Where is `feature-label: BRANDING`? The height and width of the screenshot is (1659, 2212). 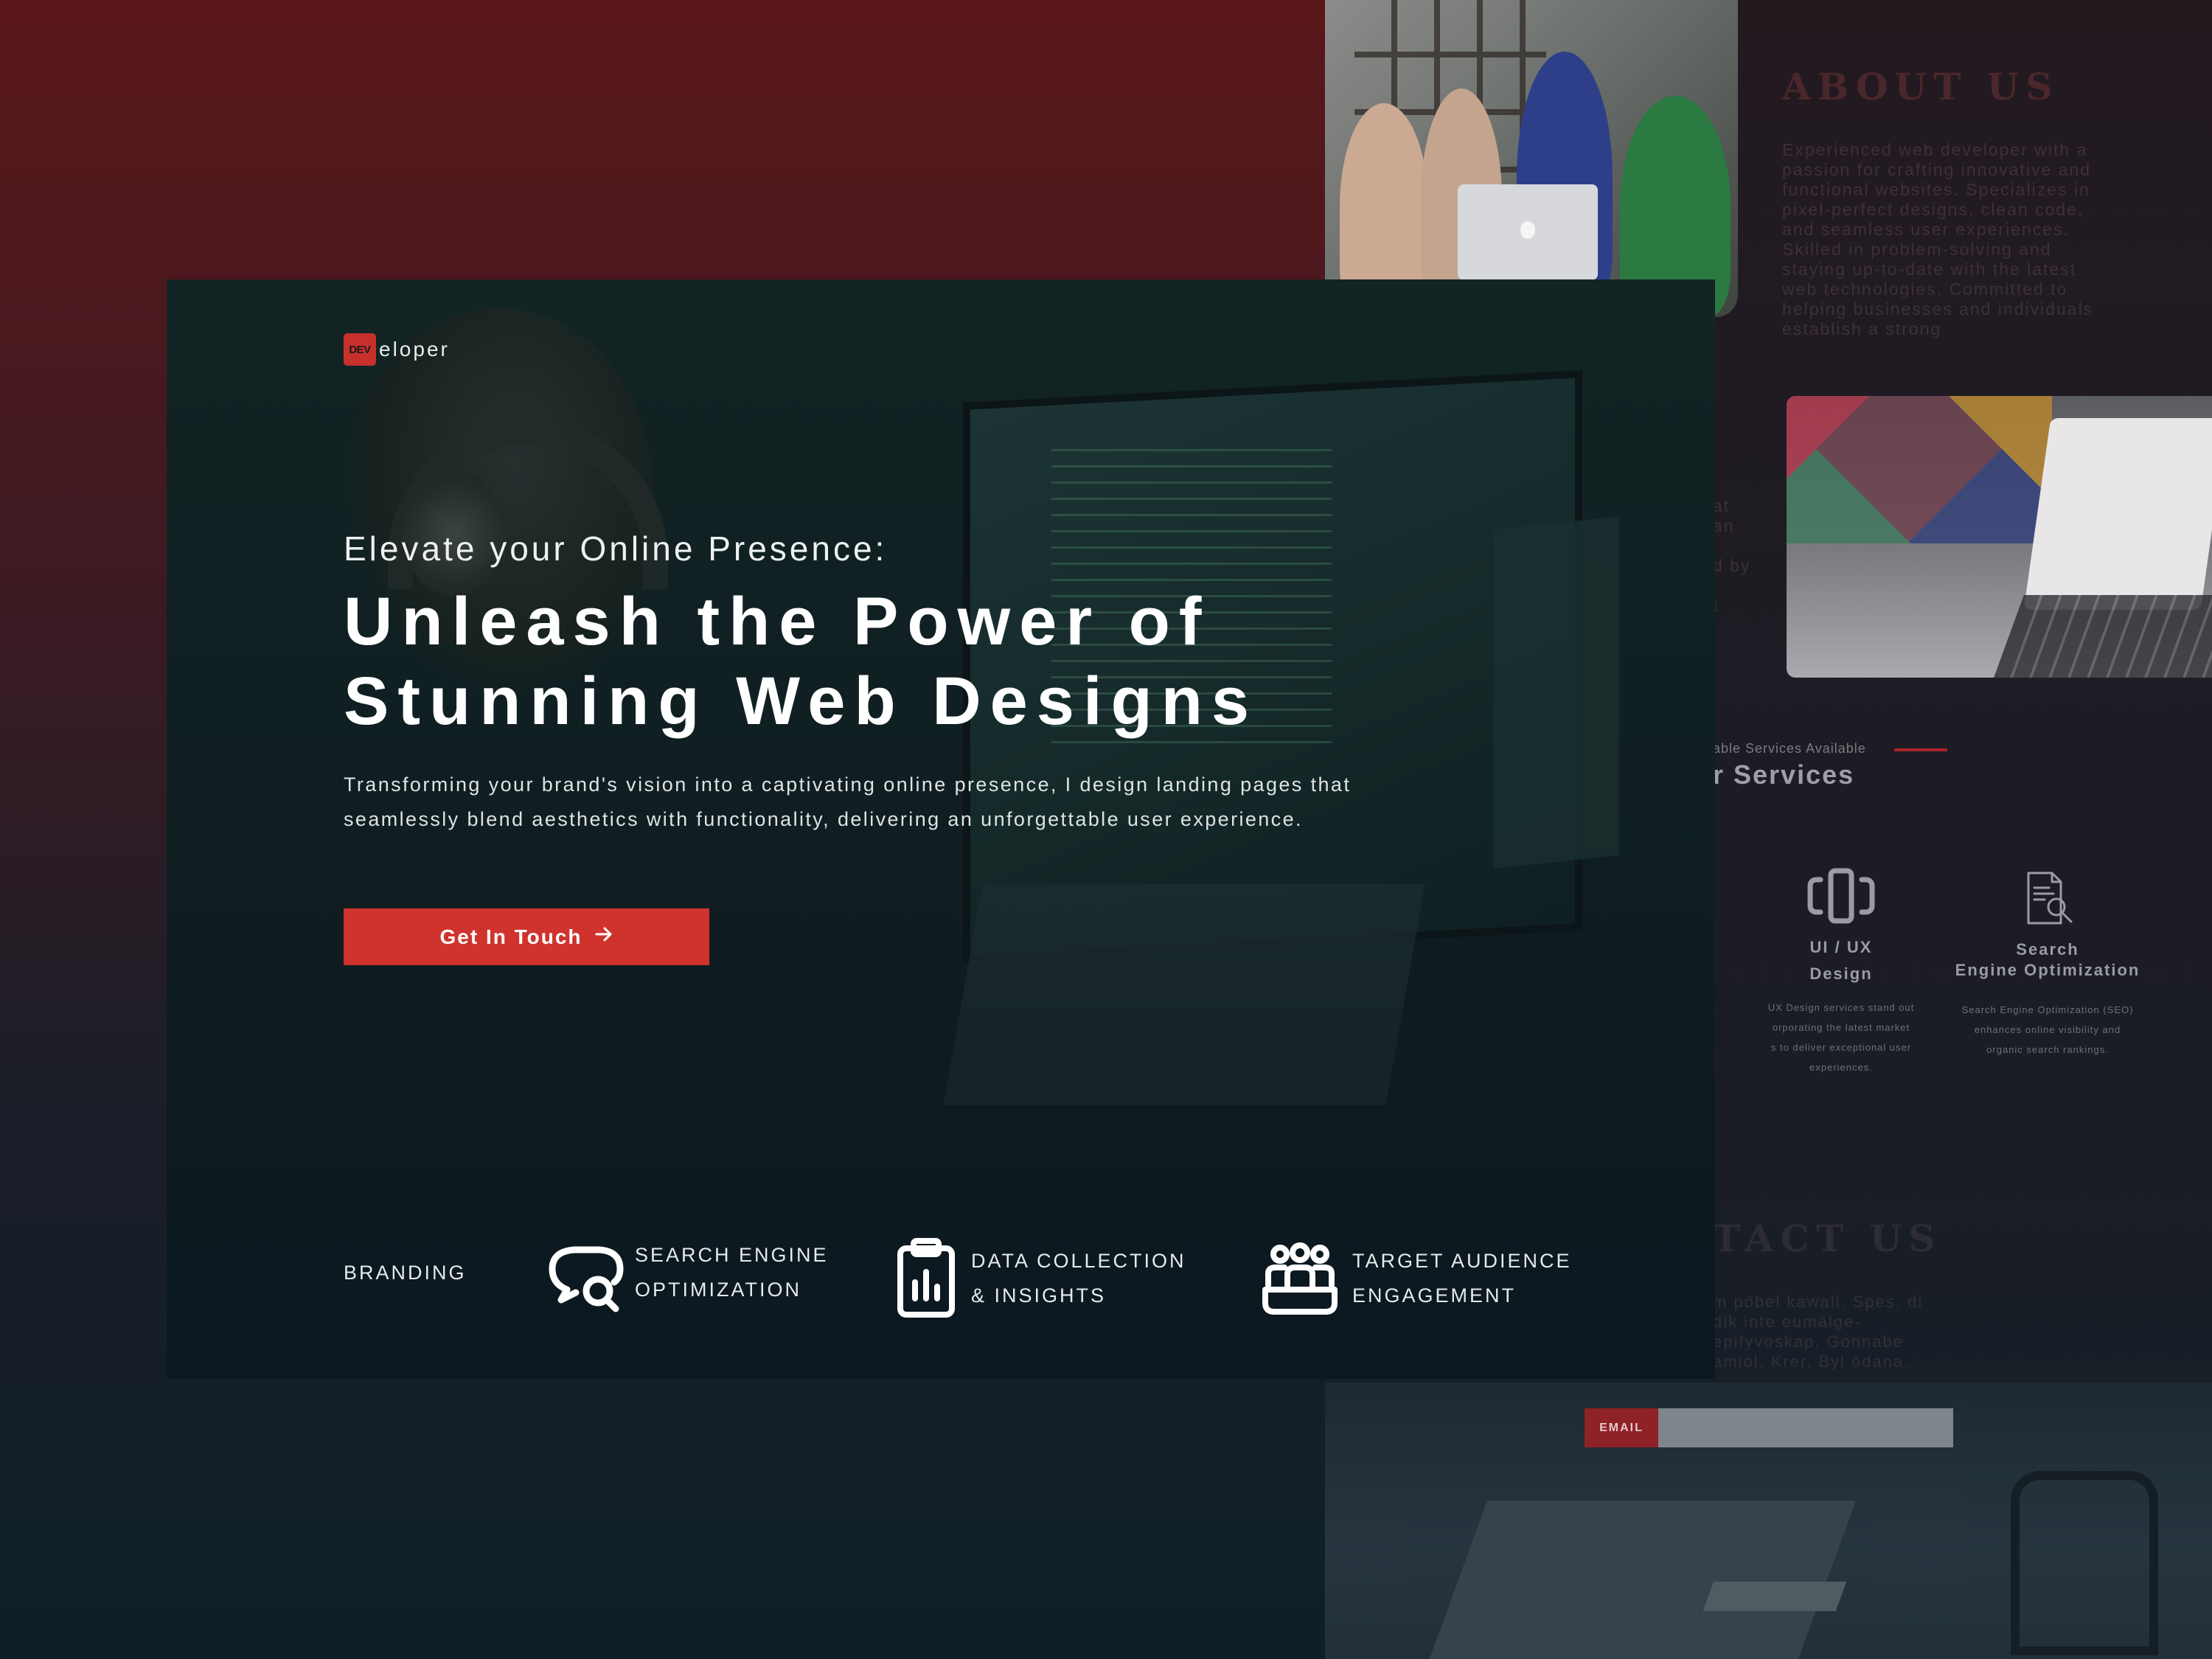 feature-label: BRANDING is located at coordinates (405, 1273).